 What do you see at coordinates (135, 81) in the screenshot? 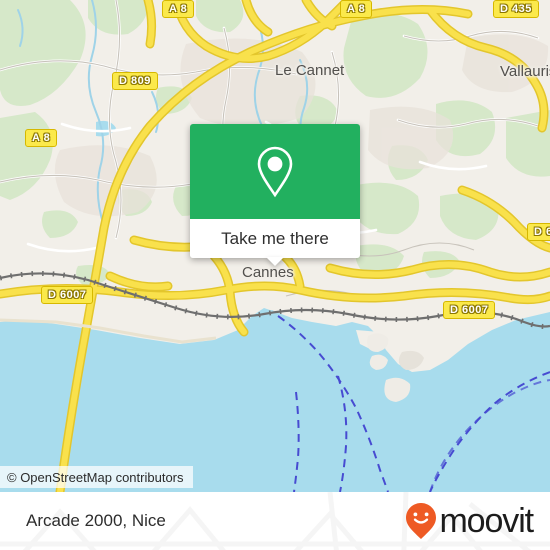
I see `road-shield: D 809` at bounding box center [135, 81].